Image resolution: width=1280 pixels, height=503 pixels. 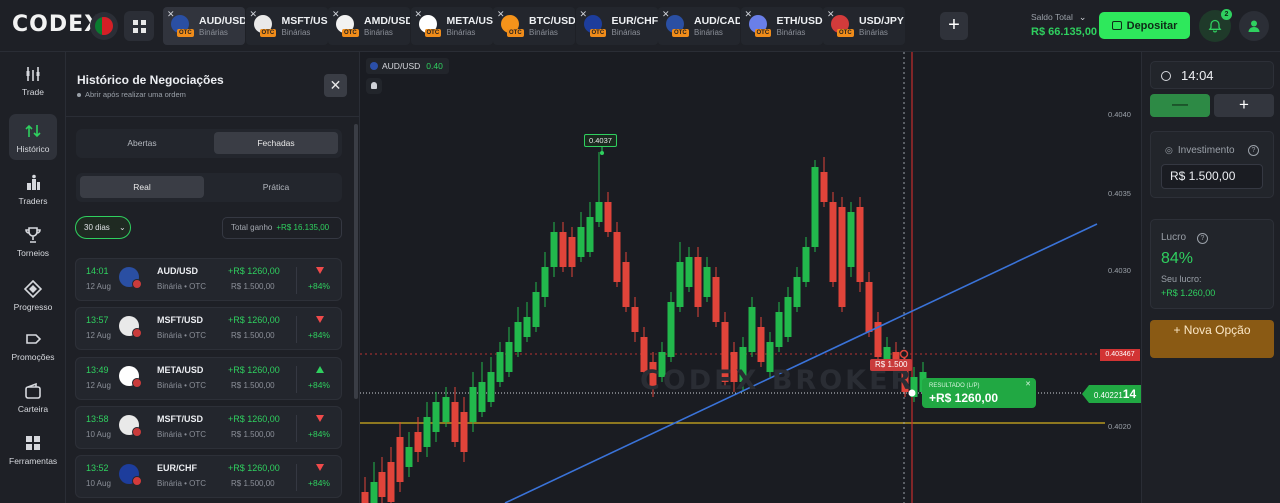 What do you see at coordinates (1180, 105) in the screenshot?
I see `decrease-button: —` at bounding box center [1180, 105].